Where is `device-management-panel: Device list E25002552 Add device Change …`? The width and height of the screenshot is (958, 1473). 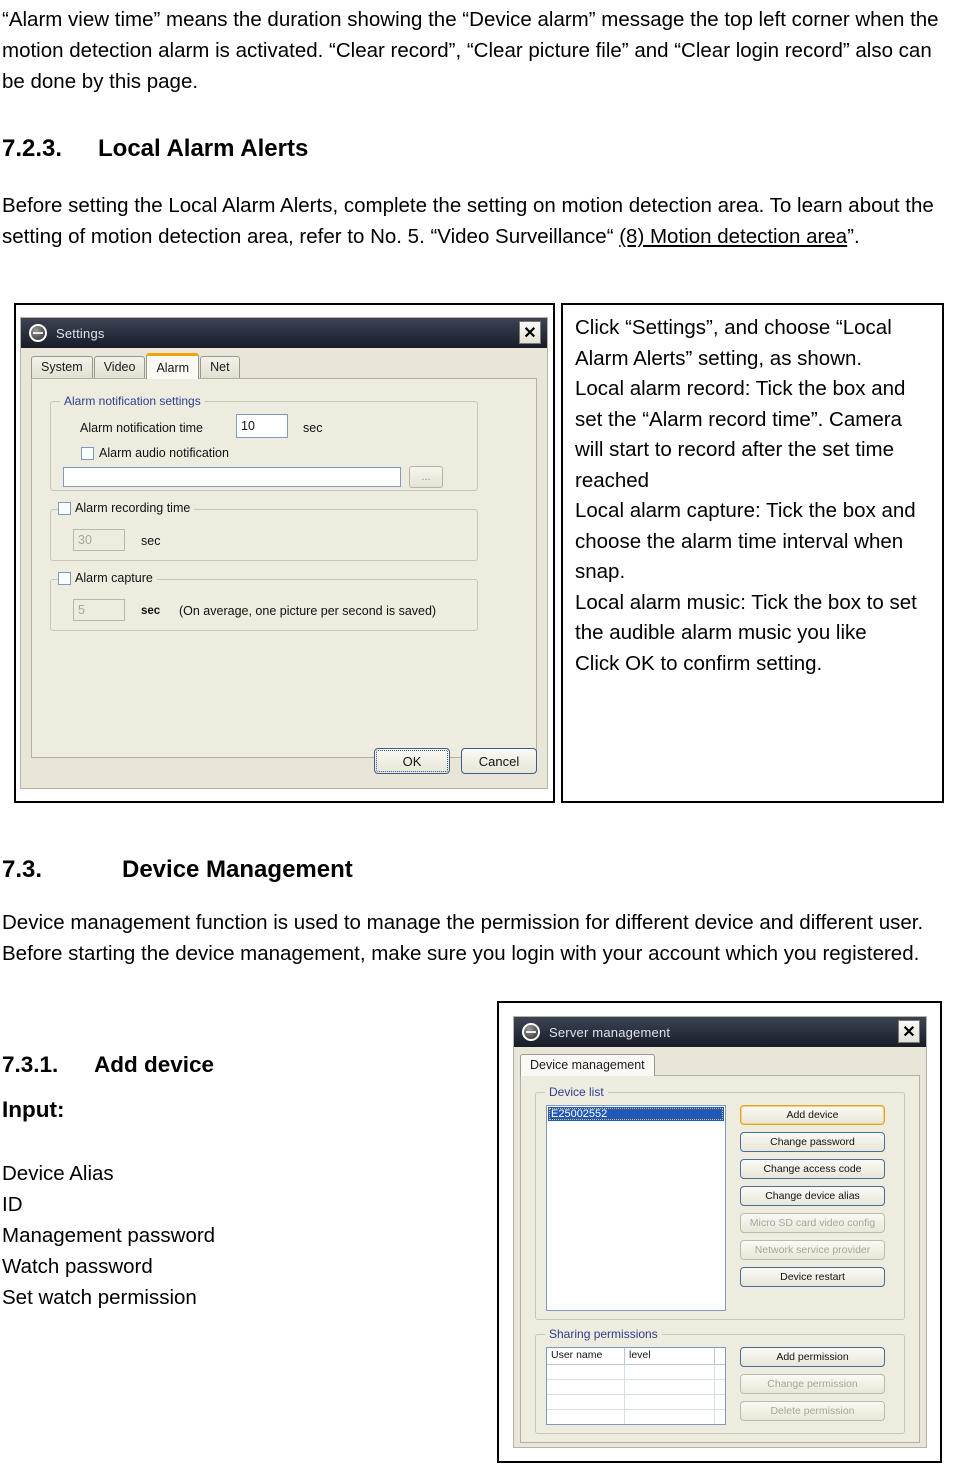
device-management-panel: Device list E25002552 Add device Change … is located at coordinates (720, 1259).